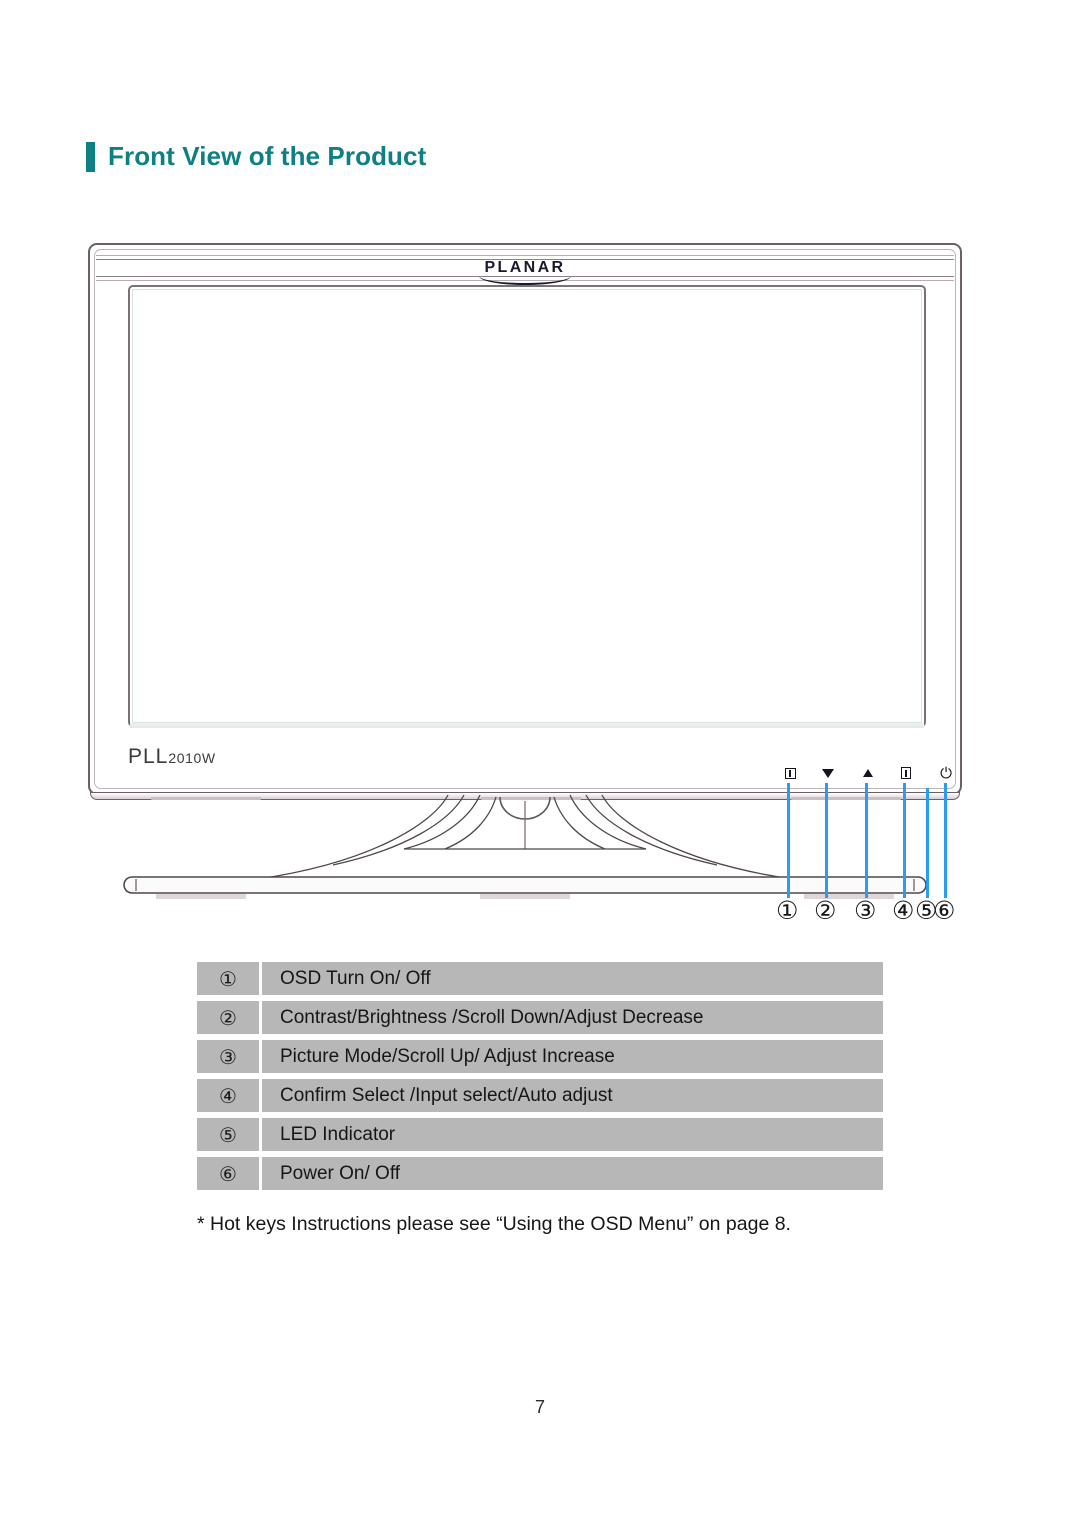  Describe the element at coordinates (903, 910) in the screenshot. I see `callout-number-4: ④` at that location.